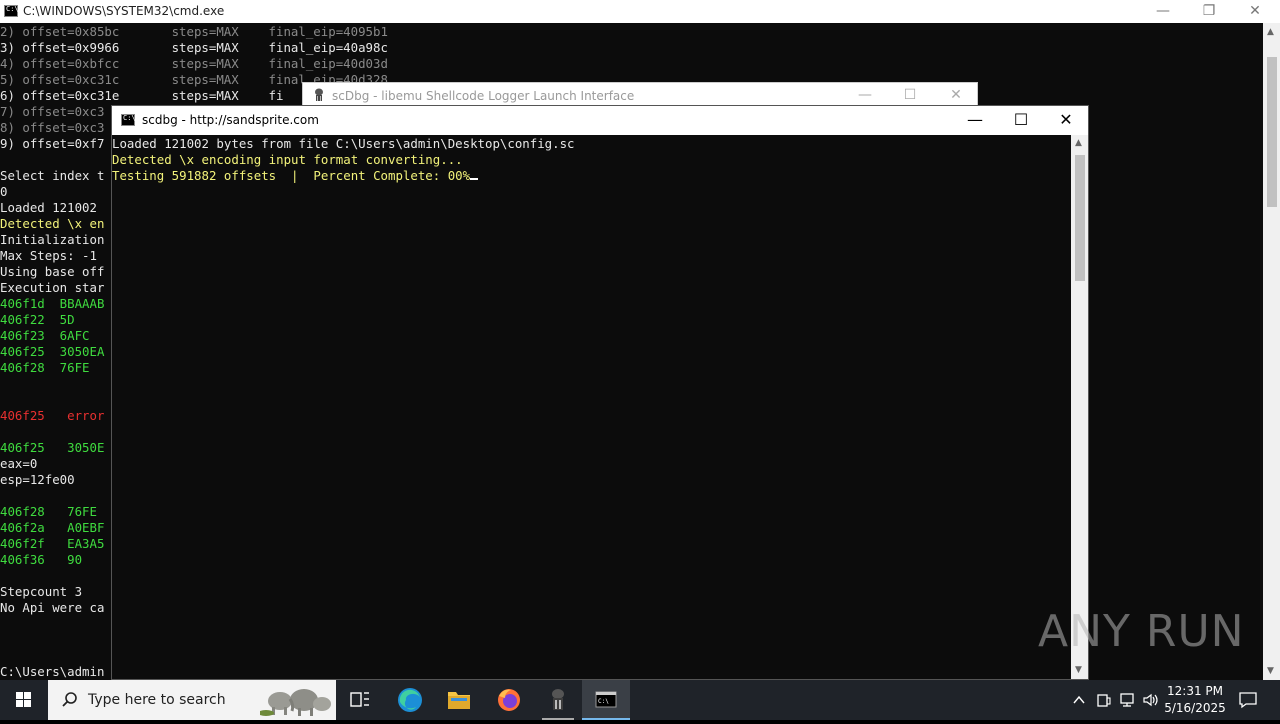 This screenshot has width=1280, height=724. I want to click on elephants-illustration-icon, so click(295, 702).